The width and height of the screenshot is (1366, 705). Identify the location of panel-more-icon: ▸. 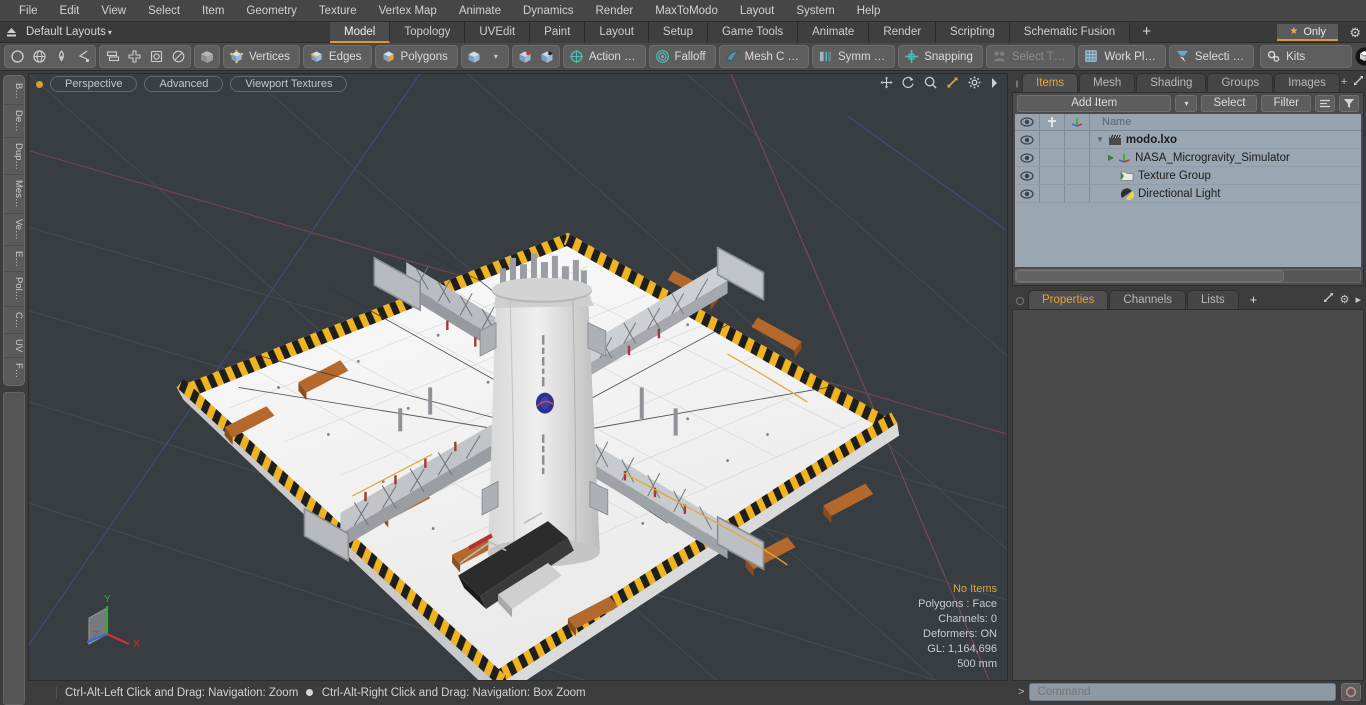
(1358, 299).